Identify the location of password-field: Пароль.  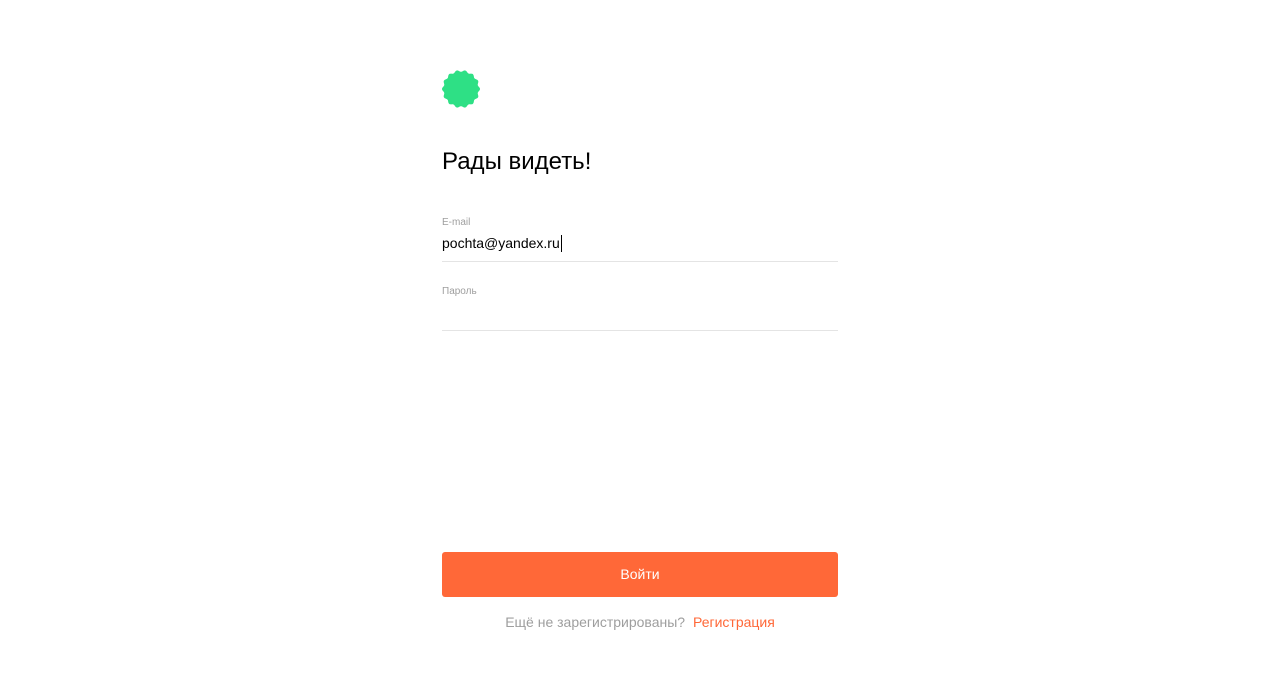
(640, 305).